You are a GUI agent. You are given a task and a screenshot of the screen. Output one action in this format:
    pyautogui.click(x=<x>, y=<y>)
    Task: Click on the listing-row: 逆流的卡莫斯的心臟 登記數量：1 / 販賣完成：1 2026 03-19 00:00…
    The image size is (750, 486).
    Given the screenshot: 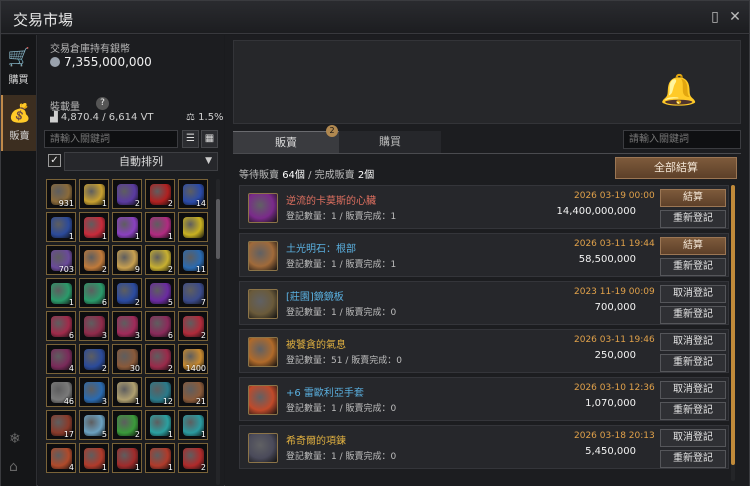 What is the action you would take?
    pyautogui.click(x=484, y=207)
    